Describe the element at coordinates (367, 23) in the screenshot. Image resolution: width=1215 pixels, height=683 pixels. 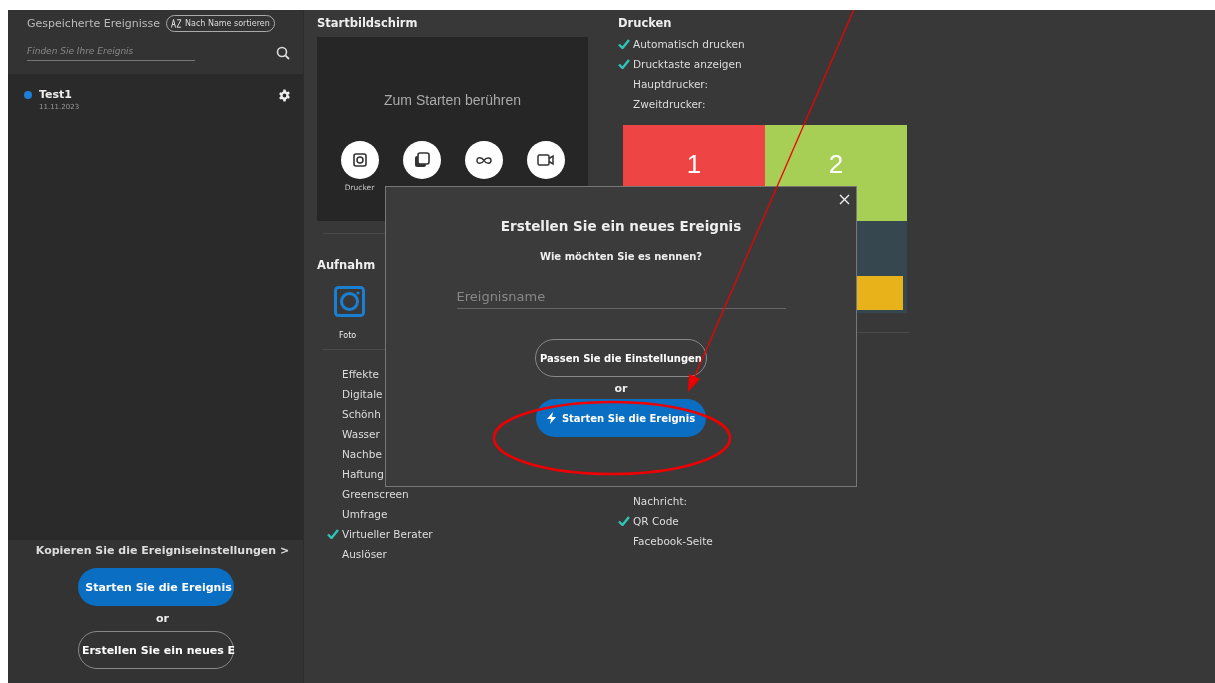
I see `section-title: Startbildschirm` at that location.